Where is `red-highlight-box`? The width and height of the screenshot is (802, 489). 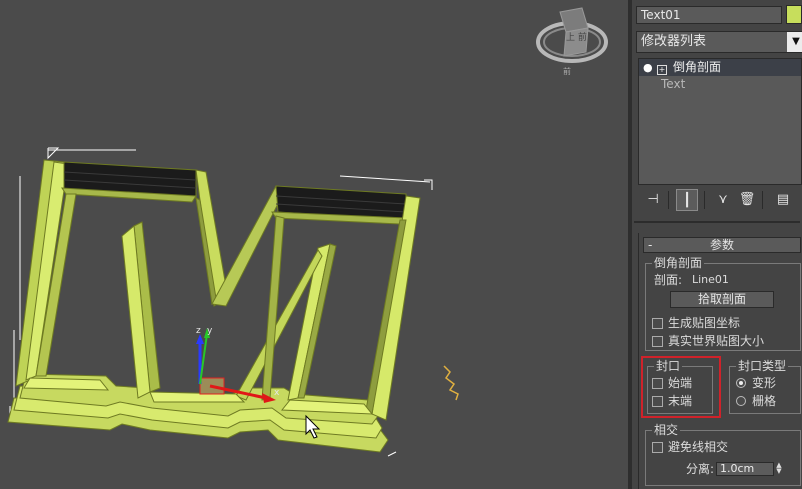
red-highlight-box is located at coordinates (681, 387).